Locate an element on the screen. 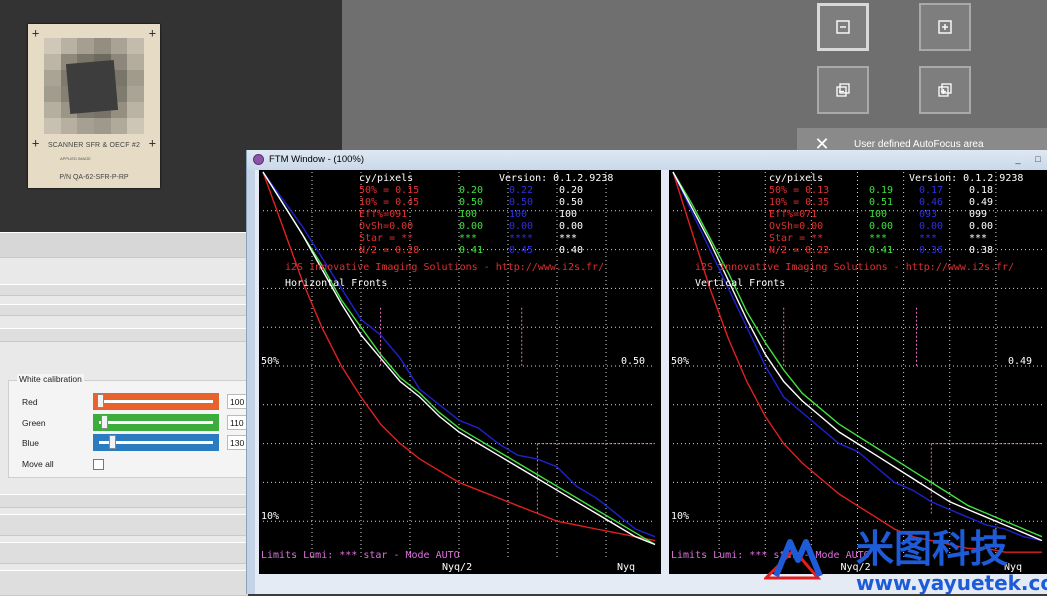  metric-blue: **** is located at coordinates (521, 238).